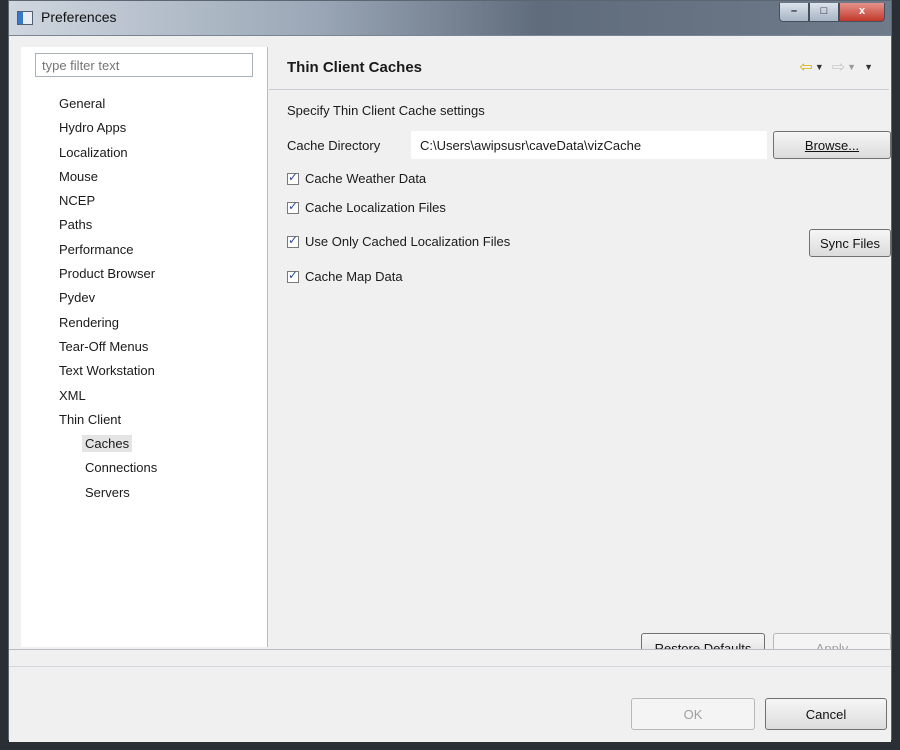 The image size is (900, 750). I want to click on tree-item-caches: Caches, so click(108, 445).